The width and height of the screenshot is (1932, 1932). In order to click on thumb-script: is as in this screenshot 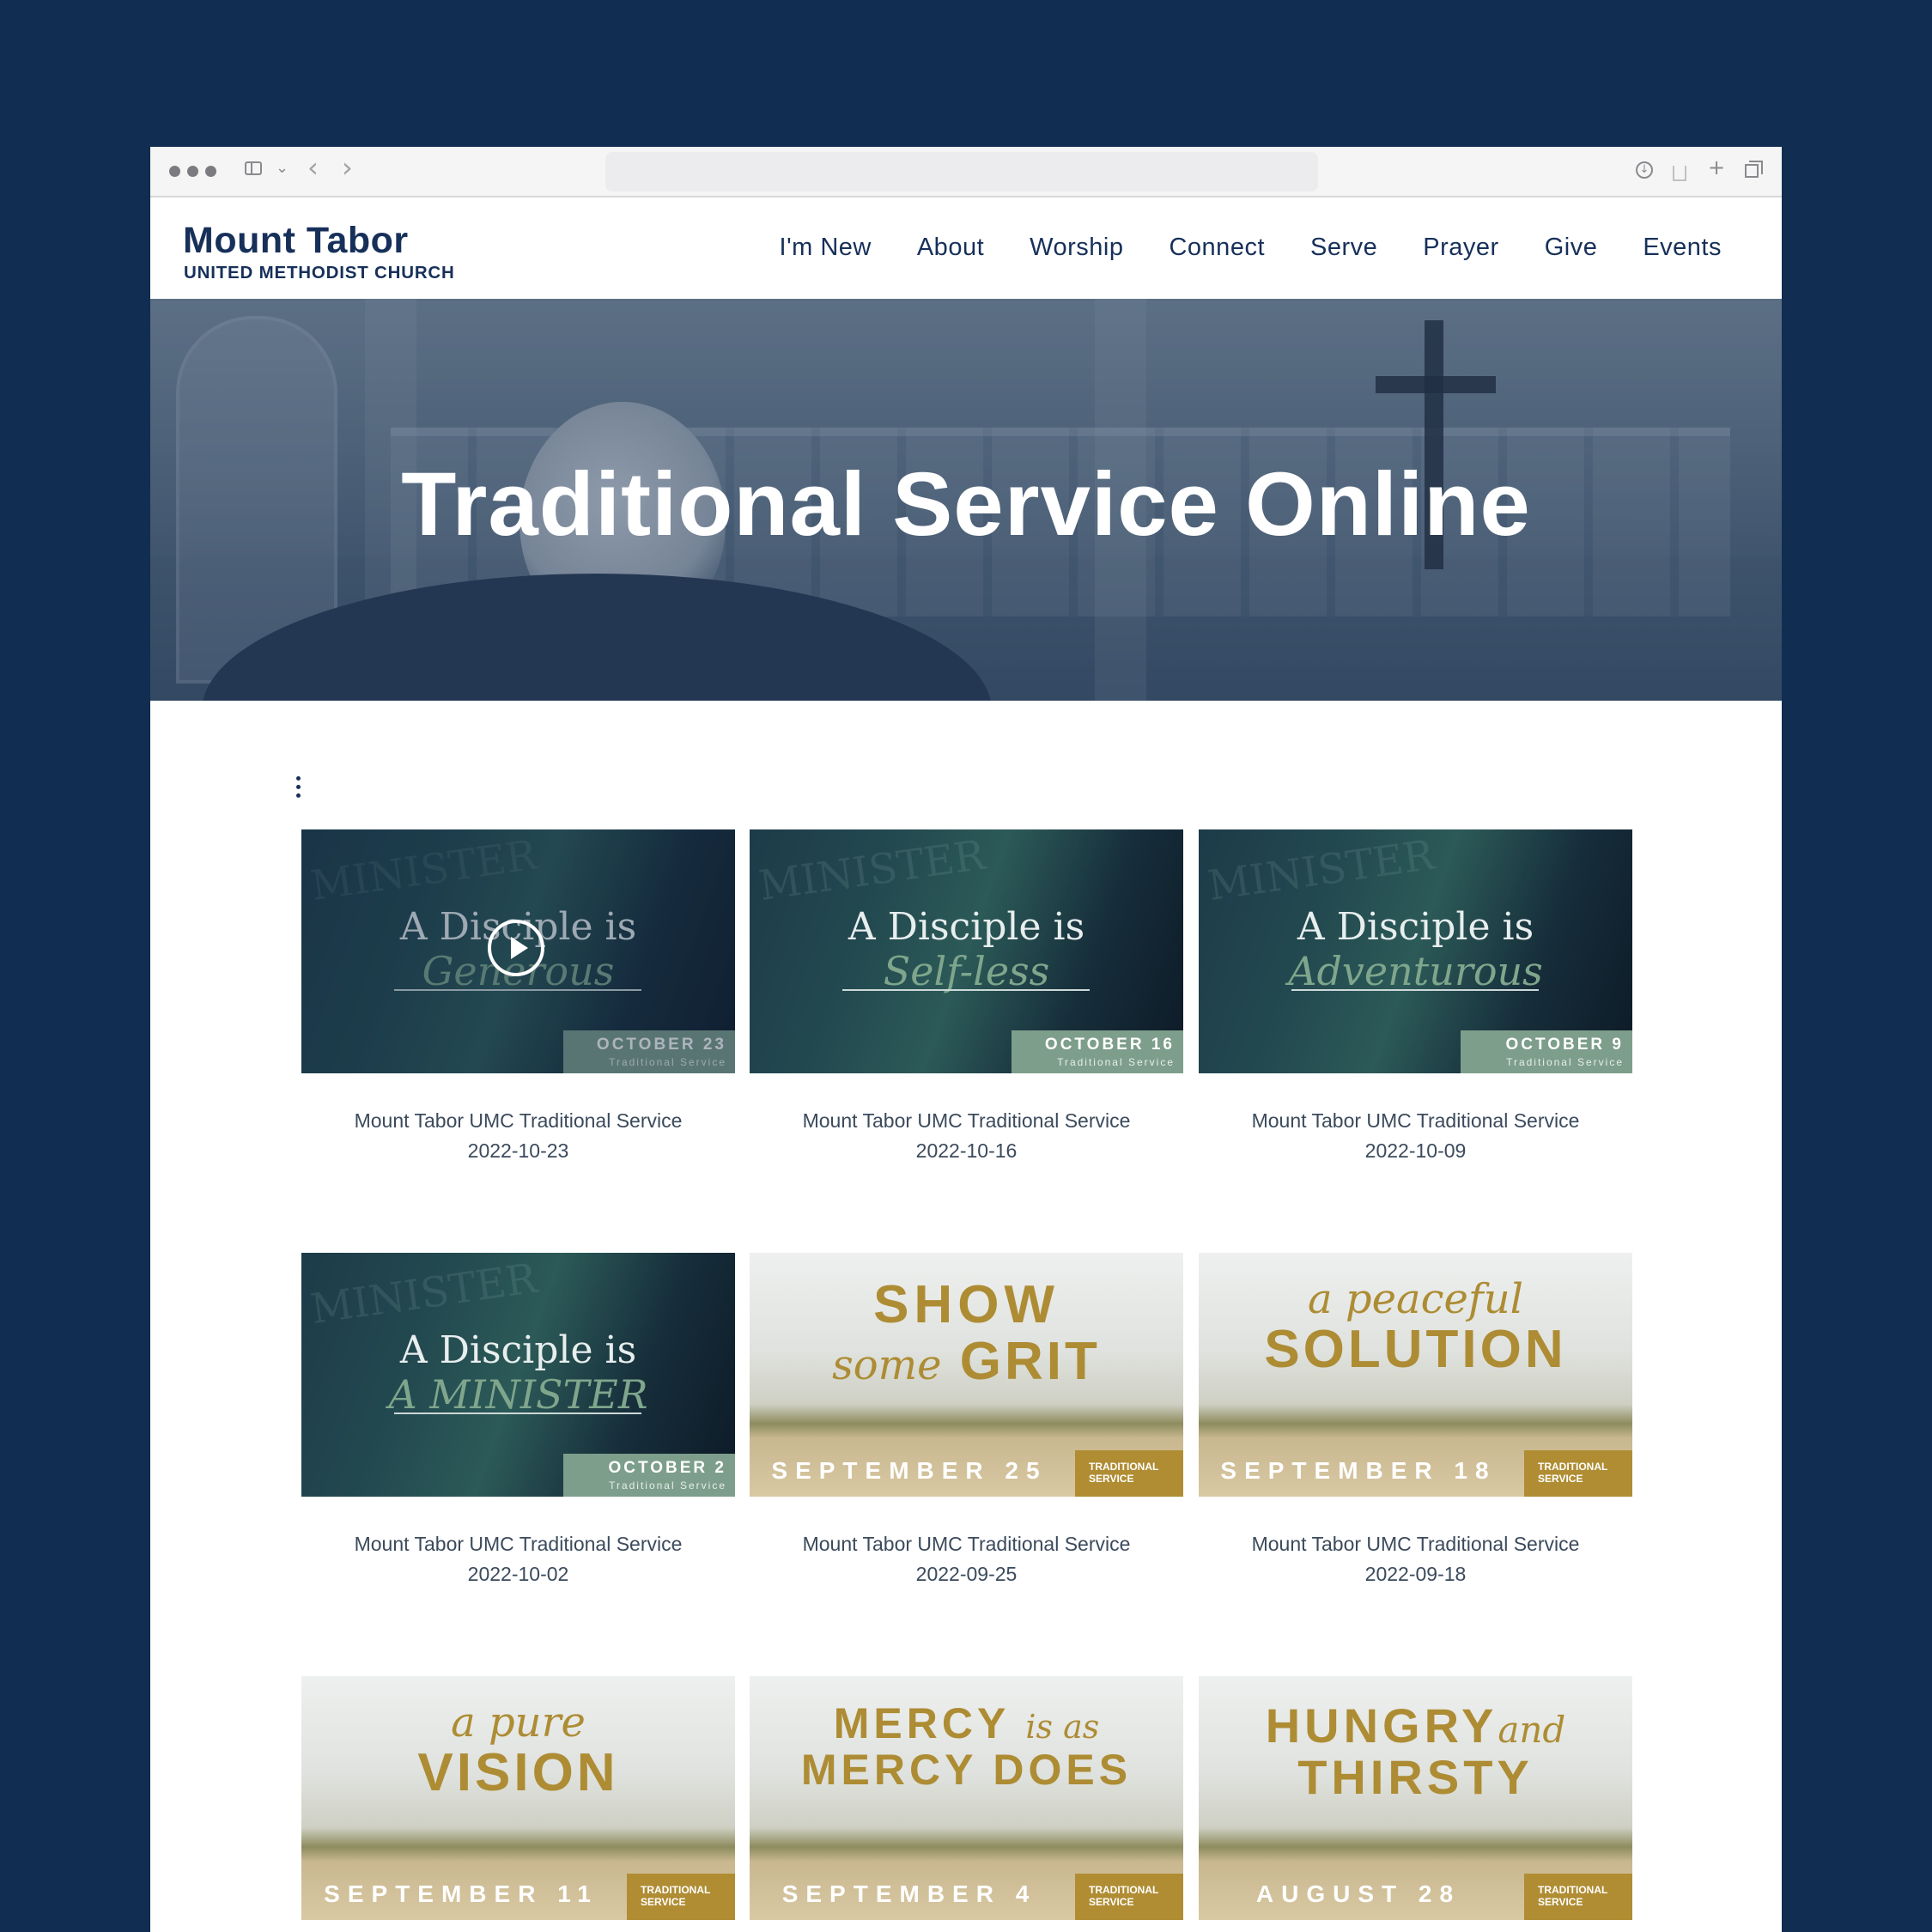, I will do `click(1063, 1727)`.